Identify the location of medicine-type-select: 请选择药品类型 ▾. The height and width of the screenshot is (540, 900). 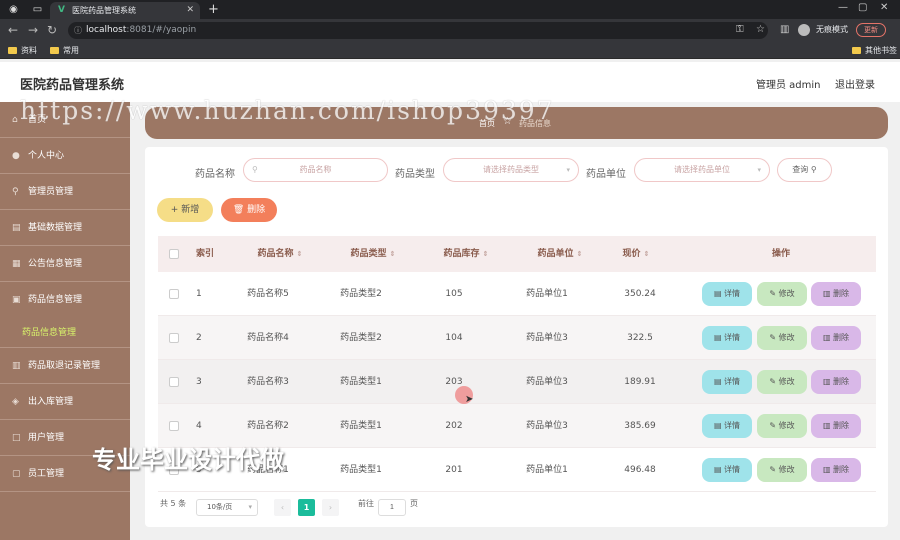
(511, 170).